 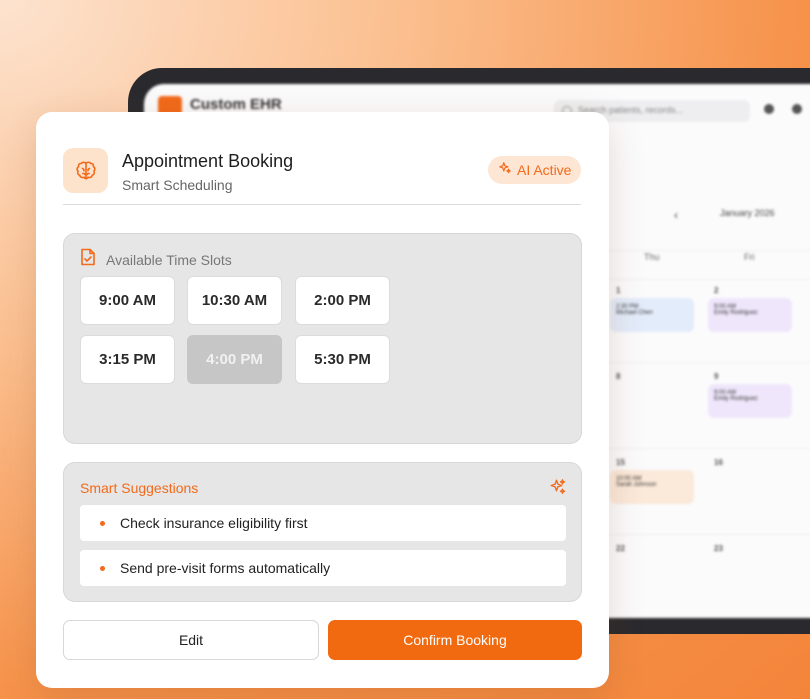 I want to click on calendar-date: 22, so click(x=620, y=548).